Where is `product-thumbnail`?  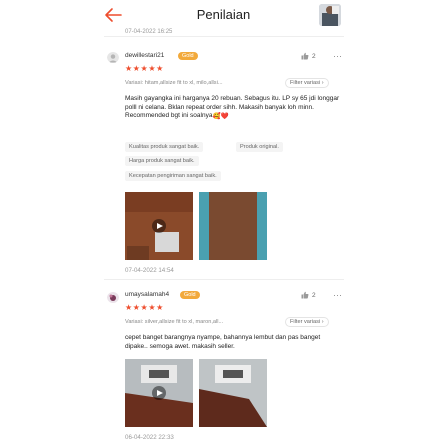 product-thumbnail is located at coordinates (330, 15).